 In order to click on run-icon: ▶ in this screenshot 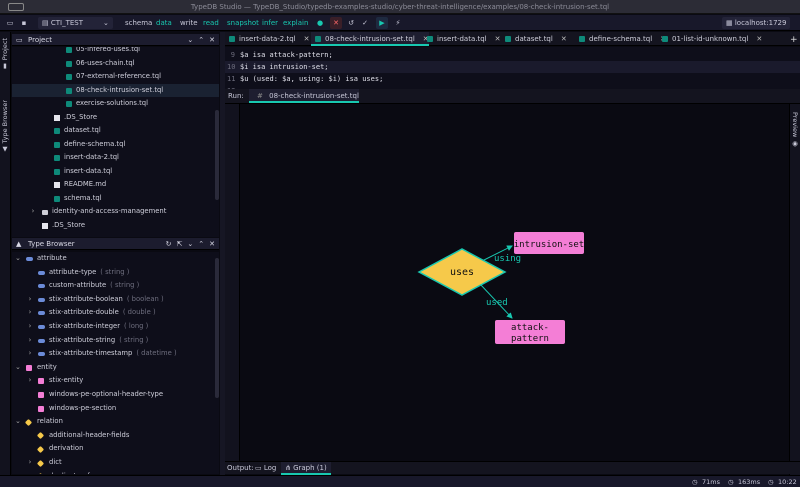, I will do `click(382, 23)`.